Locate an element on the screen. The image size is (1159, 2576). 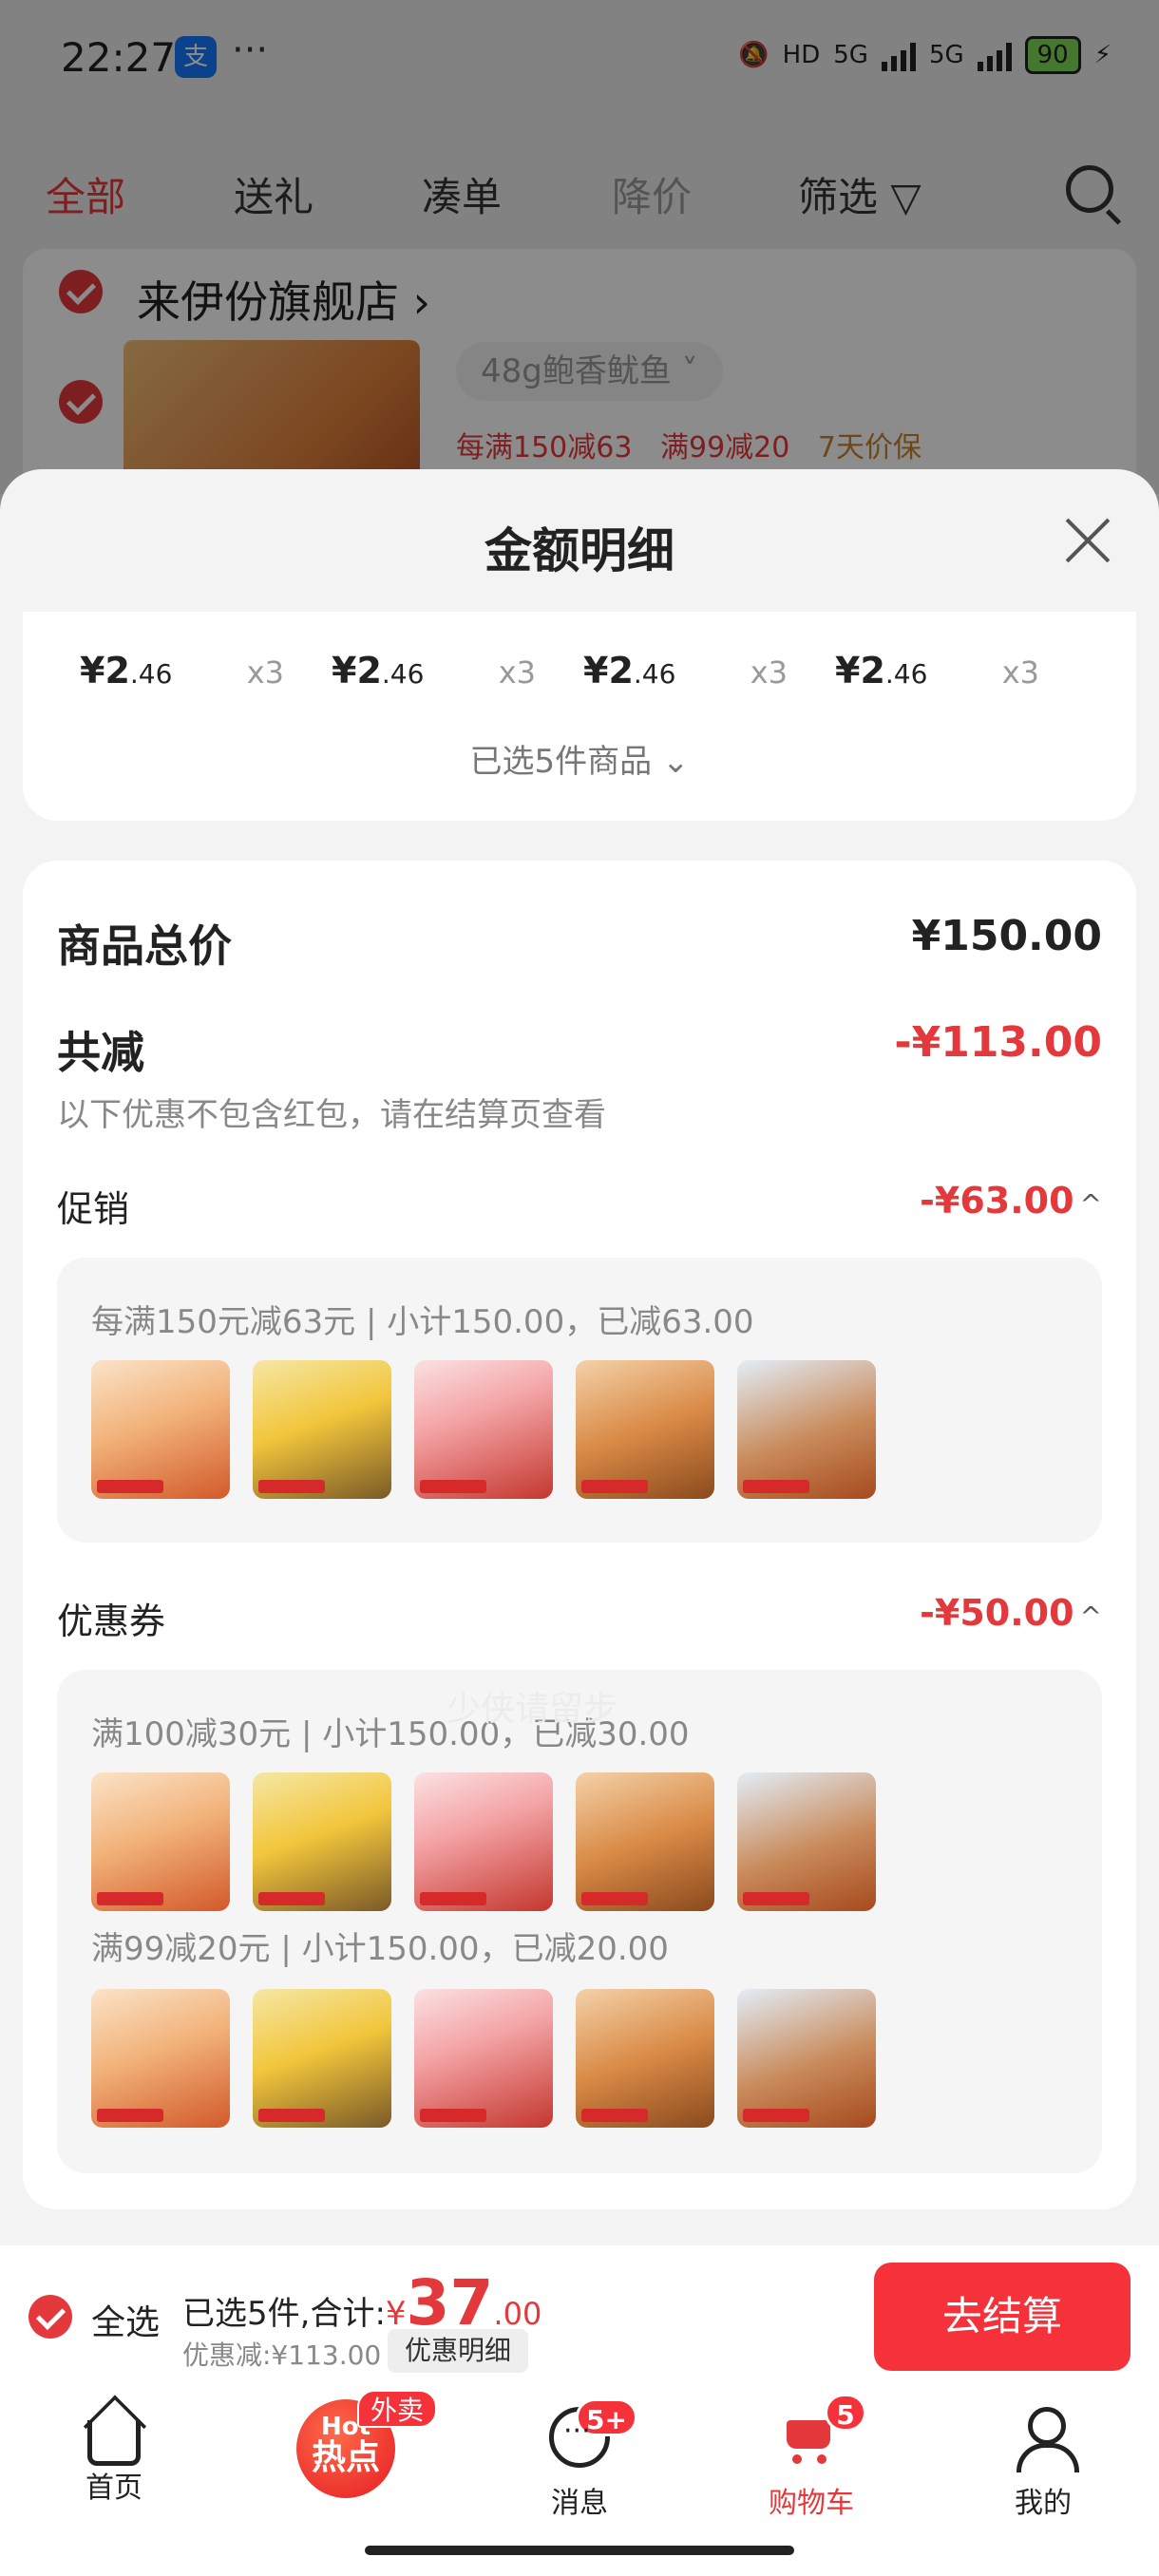
discount-note: 以下优惠不包含红包，请在结算页查看 is located at coordinates (331, 1115).